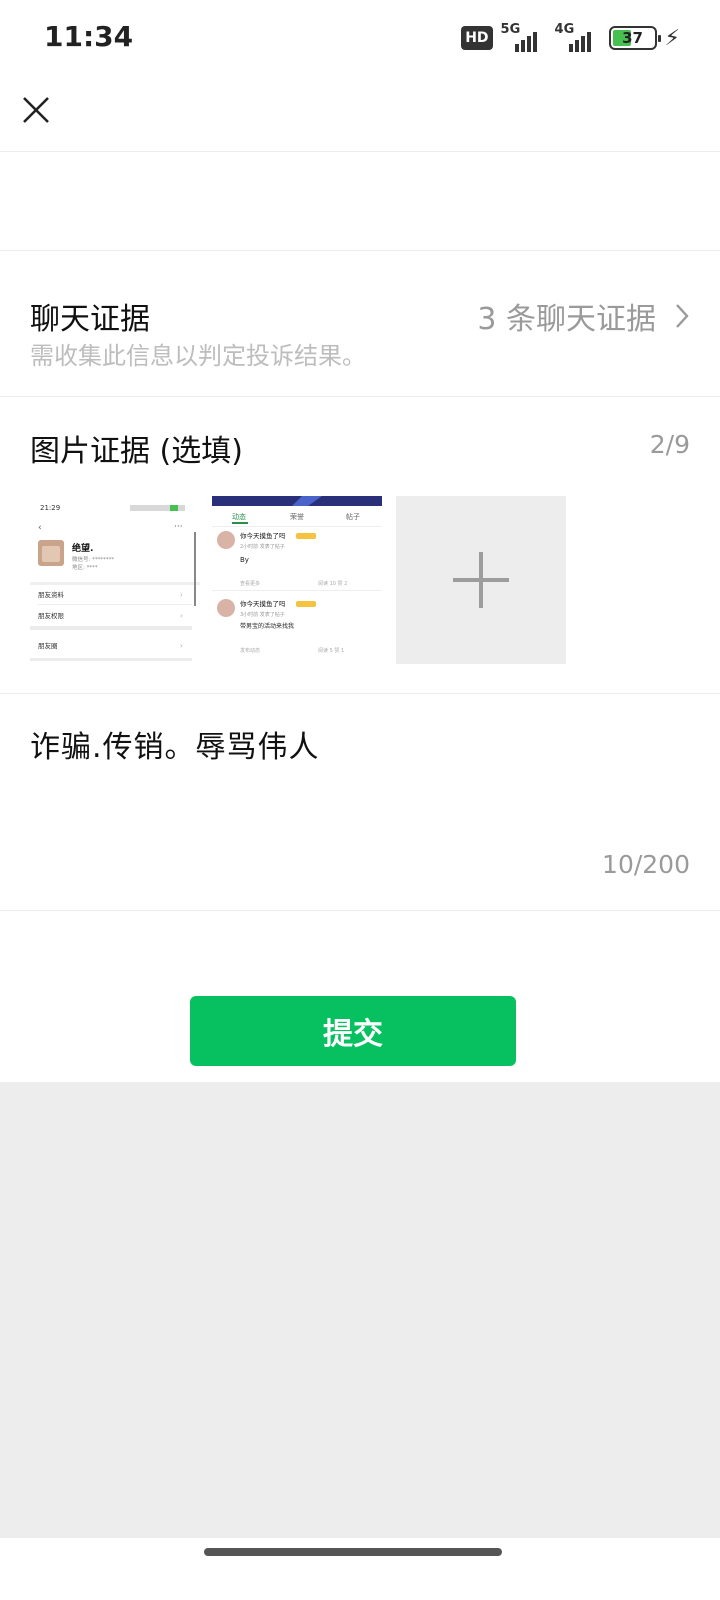 The width and height of the screenshot is (720, 1600). I want to click on battery-level: 37, so click(632, 38).